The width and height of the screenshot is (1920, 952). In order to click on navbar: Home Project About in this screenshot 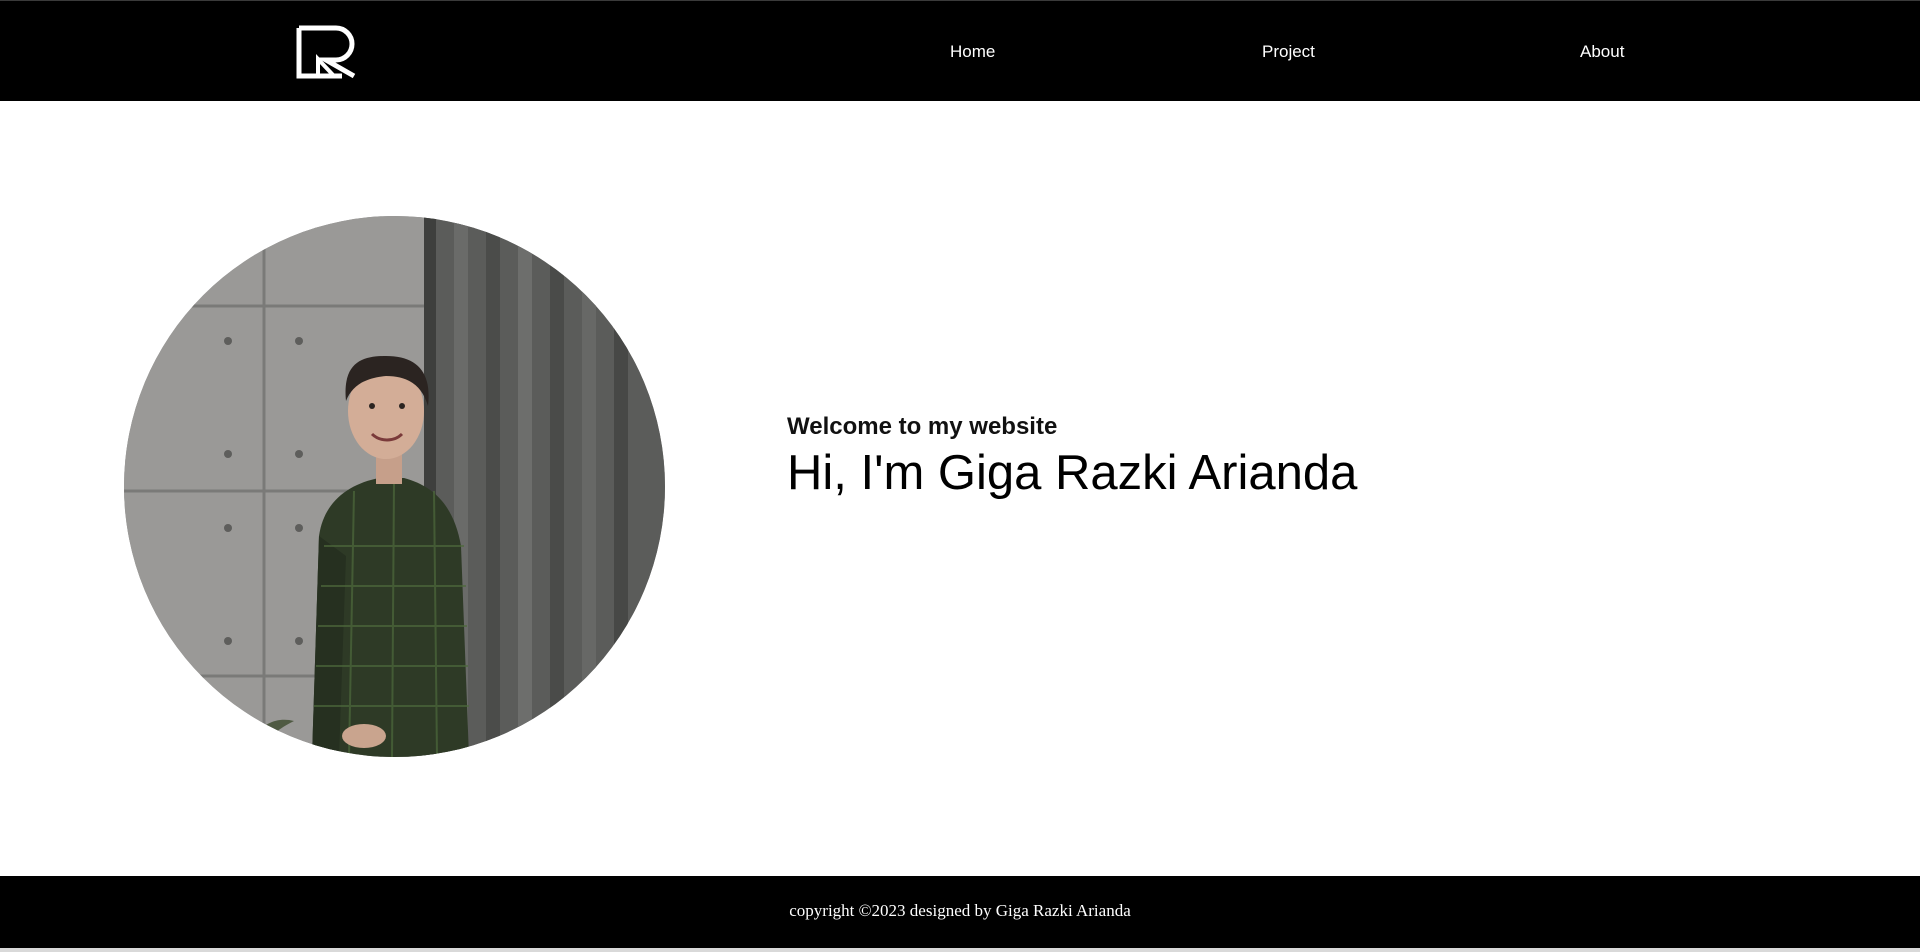, I will do `click(960, 50)`.